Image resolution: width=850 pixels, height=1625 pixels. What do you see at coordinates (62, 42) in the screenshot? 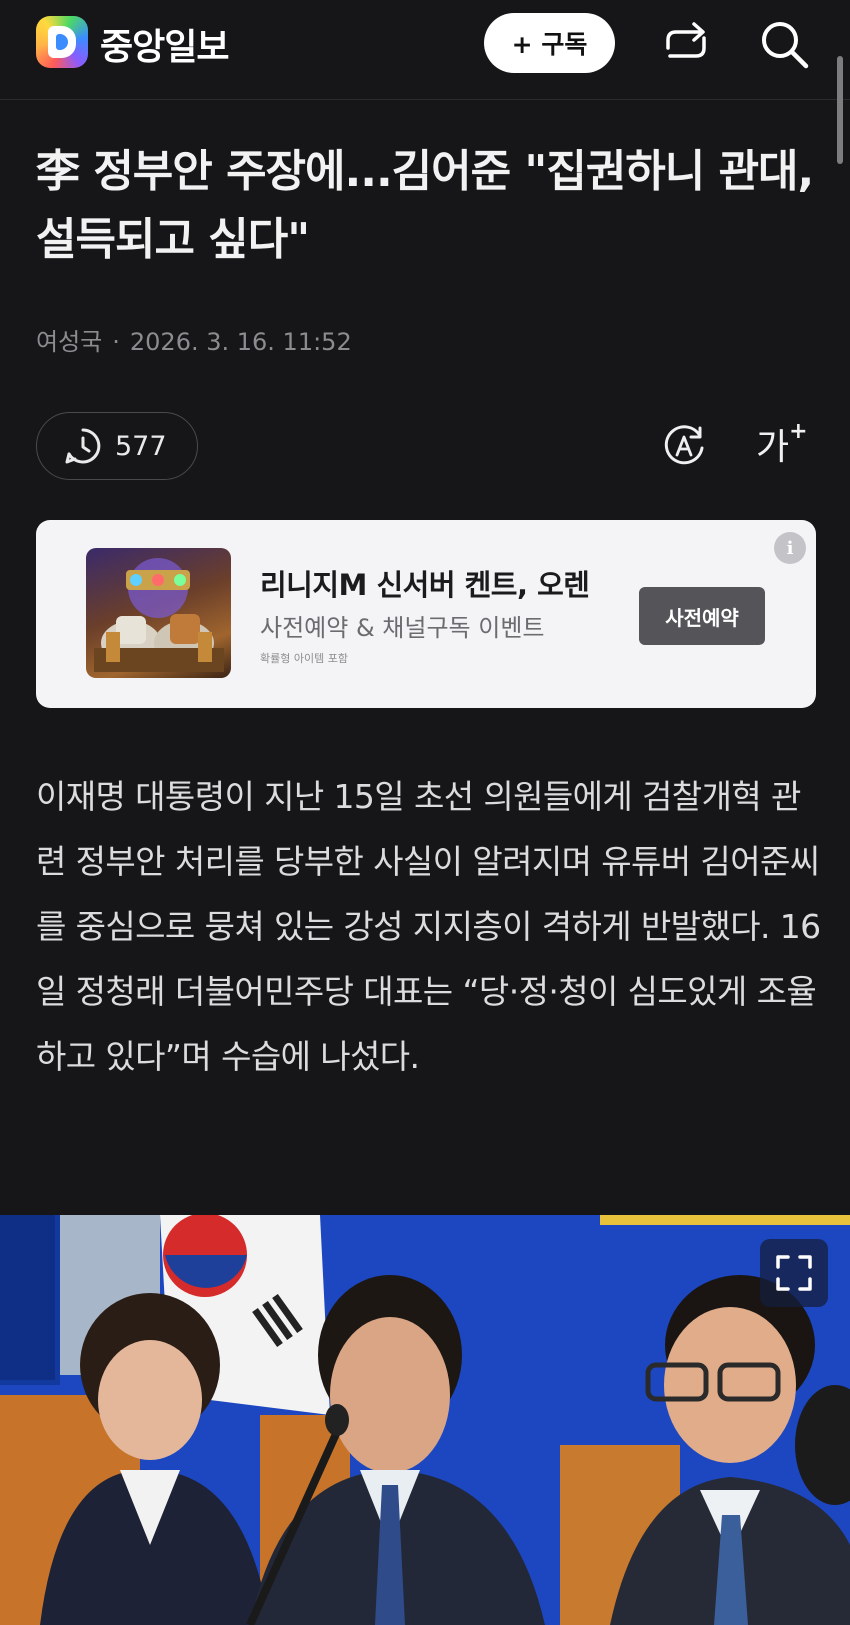
I see `daum-logo-icon` at bounding box center [62, 42].